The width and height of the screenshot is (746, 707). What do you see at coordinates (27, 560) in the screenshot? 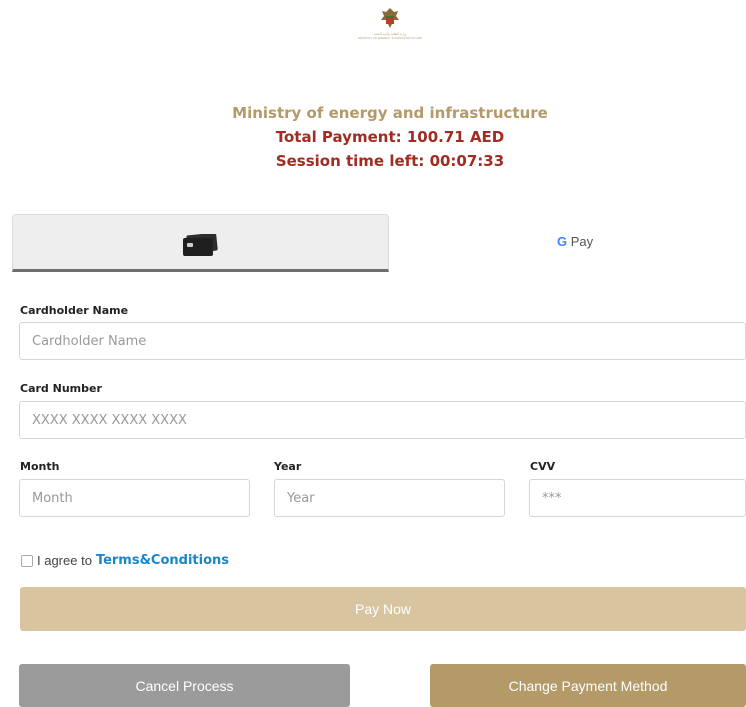
I see `agree-checkbox` at bounding box center [27, 560].